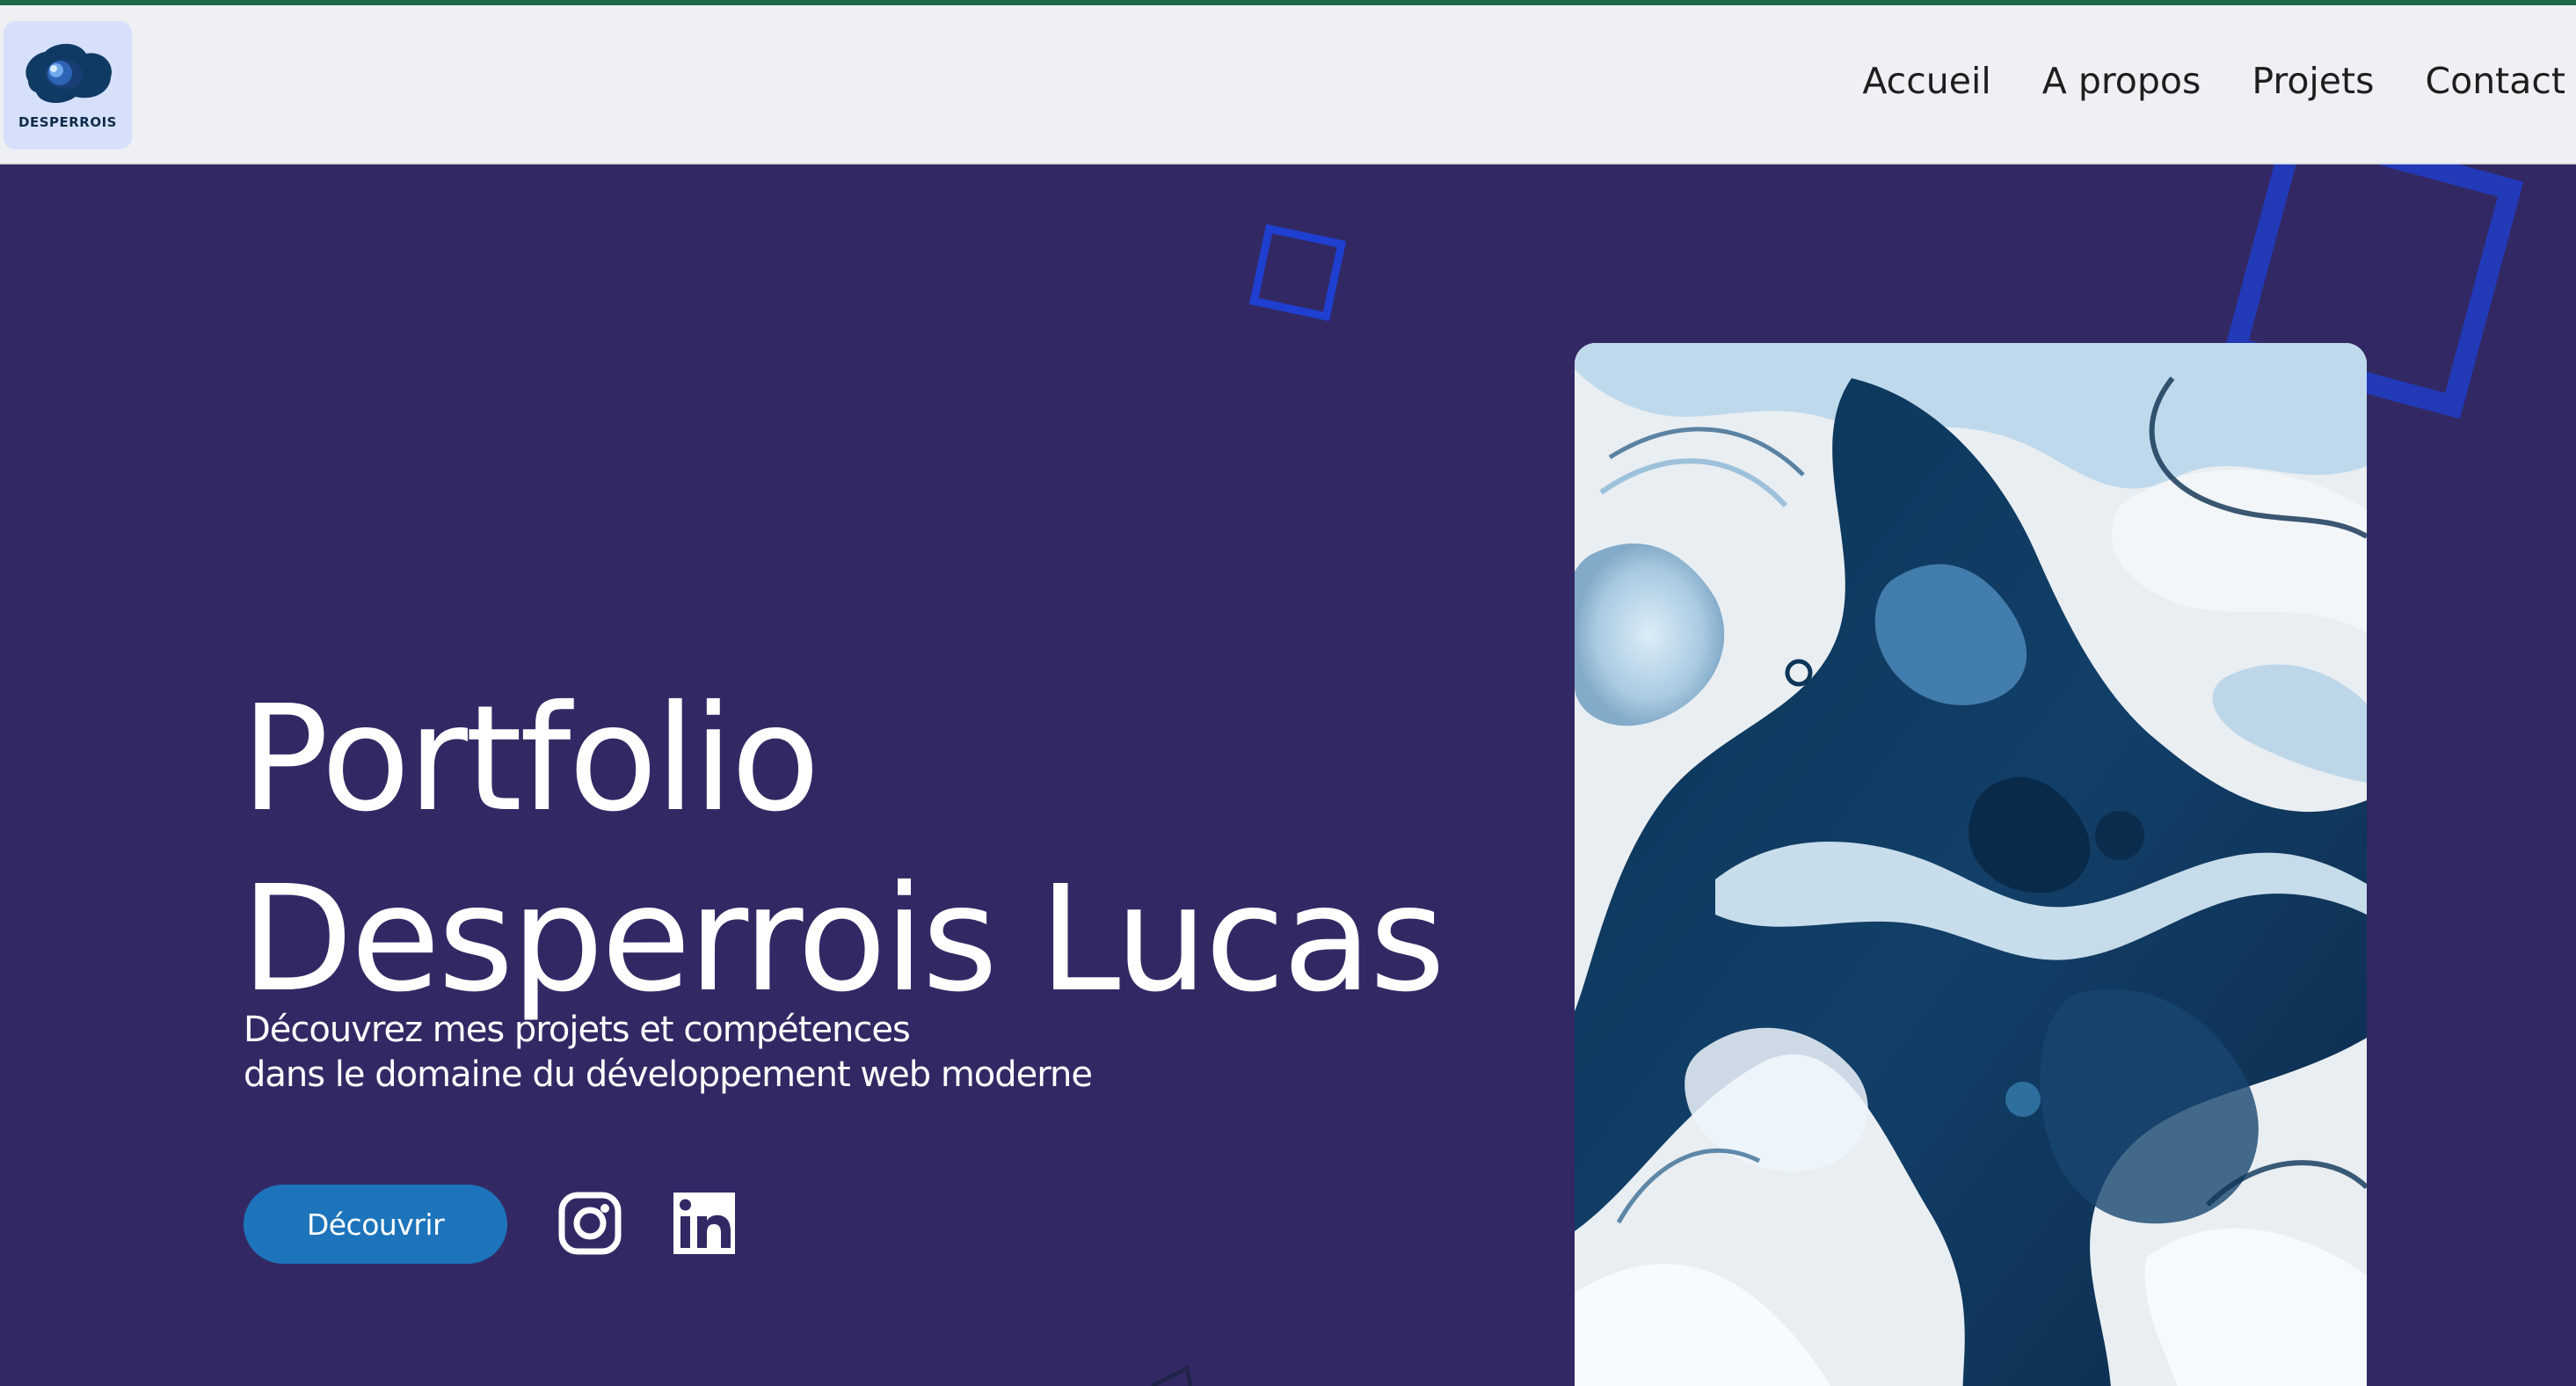 The height and width of the screenshot is (1386, 2576). Describe the element at coordinates (589, 1223) in the screenshot. I see `instagram-icon` at that location.